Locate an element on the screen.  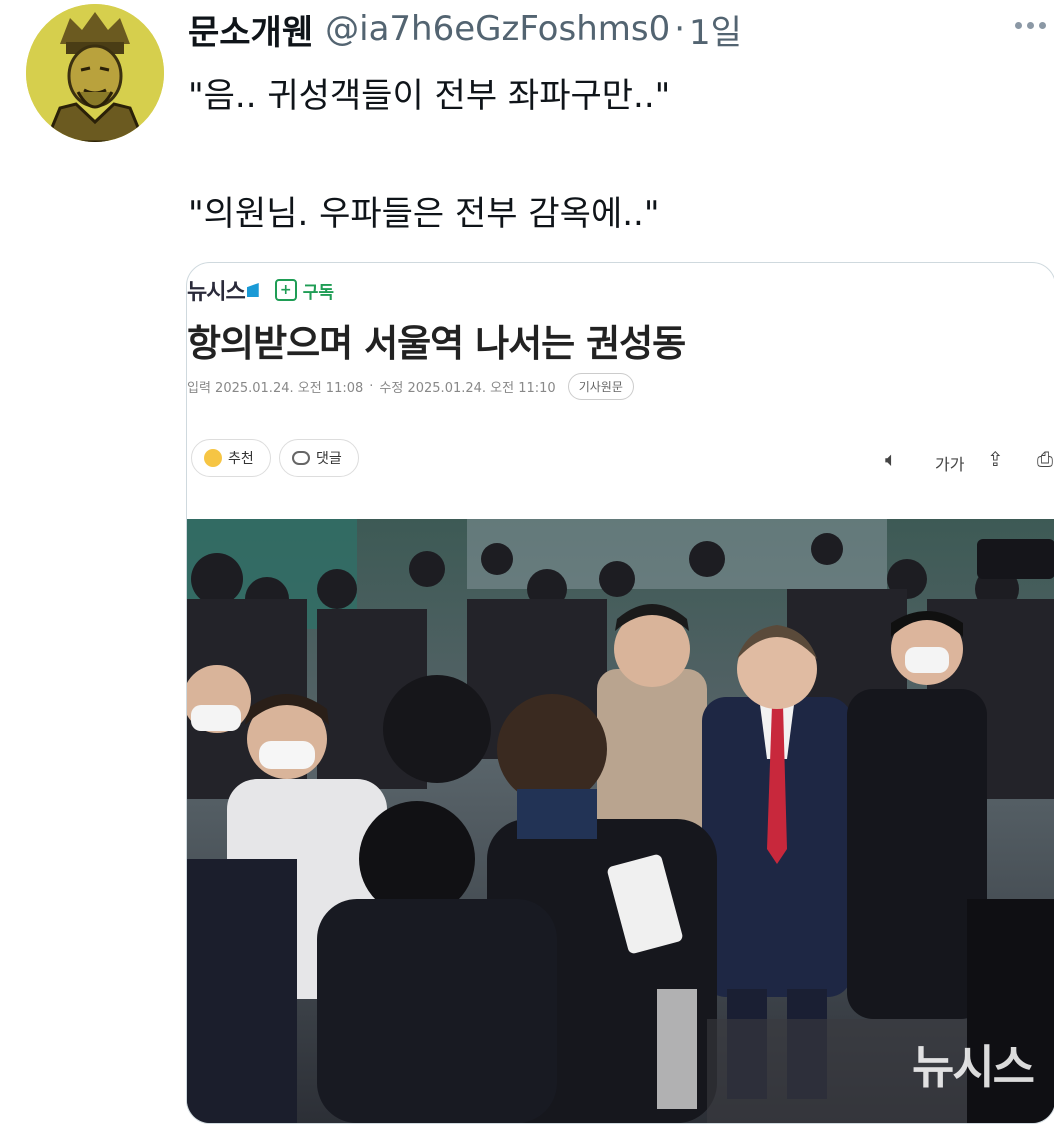
timestamp: 1일 is located at coordinates (715, 29).